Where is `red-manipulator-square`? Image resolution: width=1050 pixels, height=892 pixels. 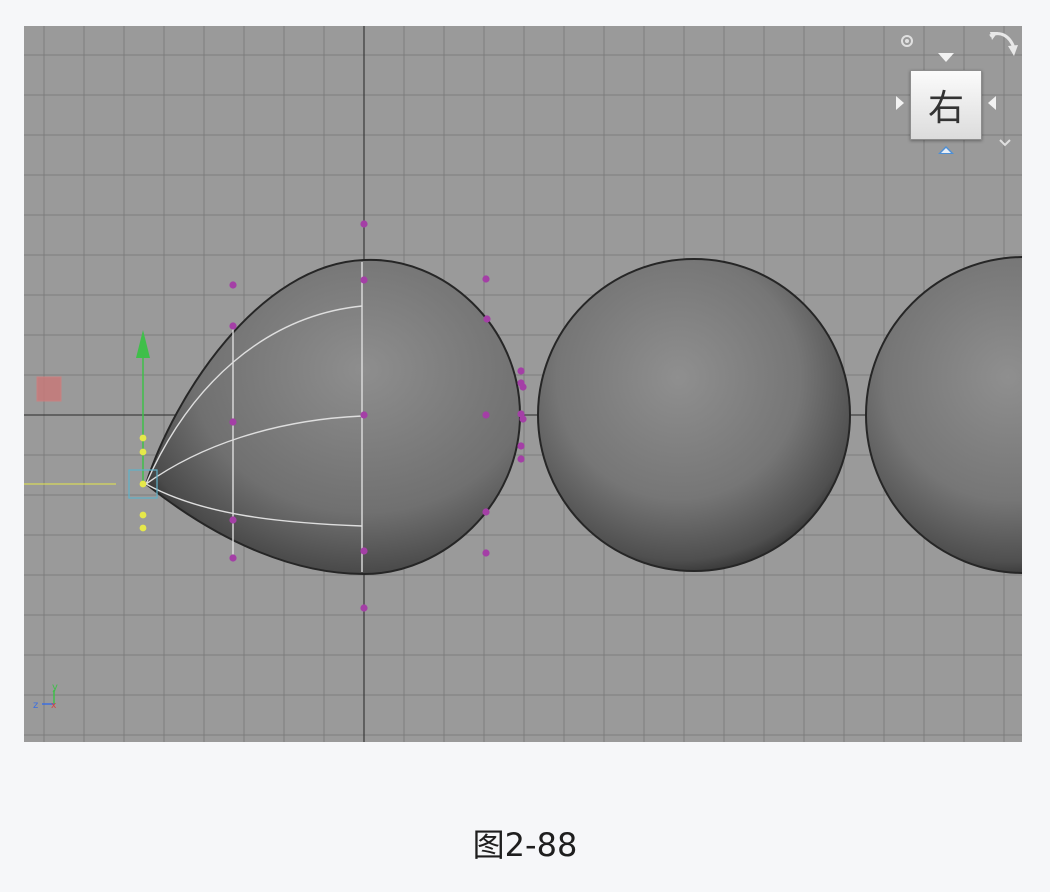 red-manipulator-square is located at coordinates (49, 389).